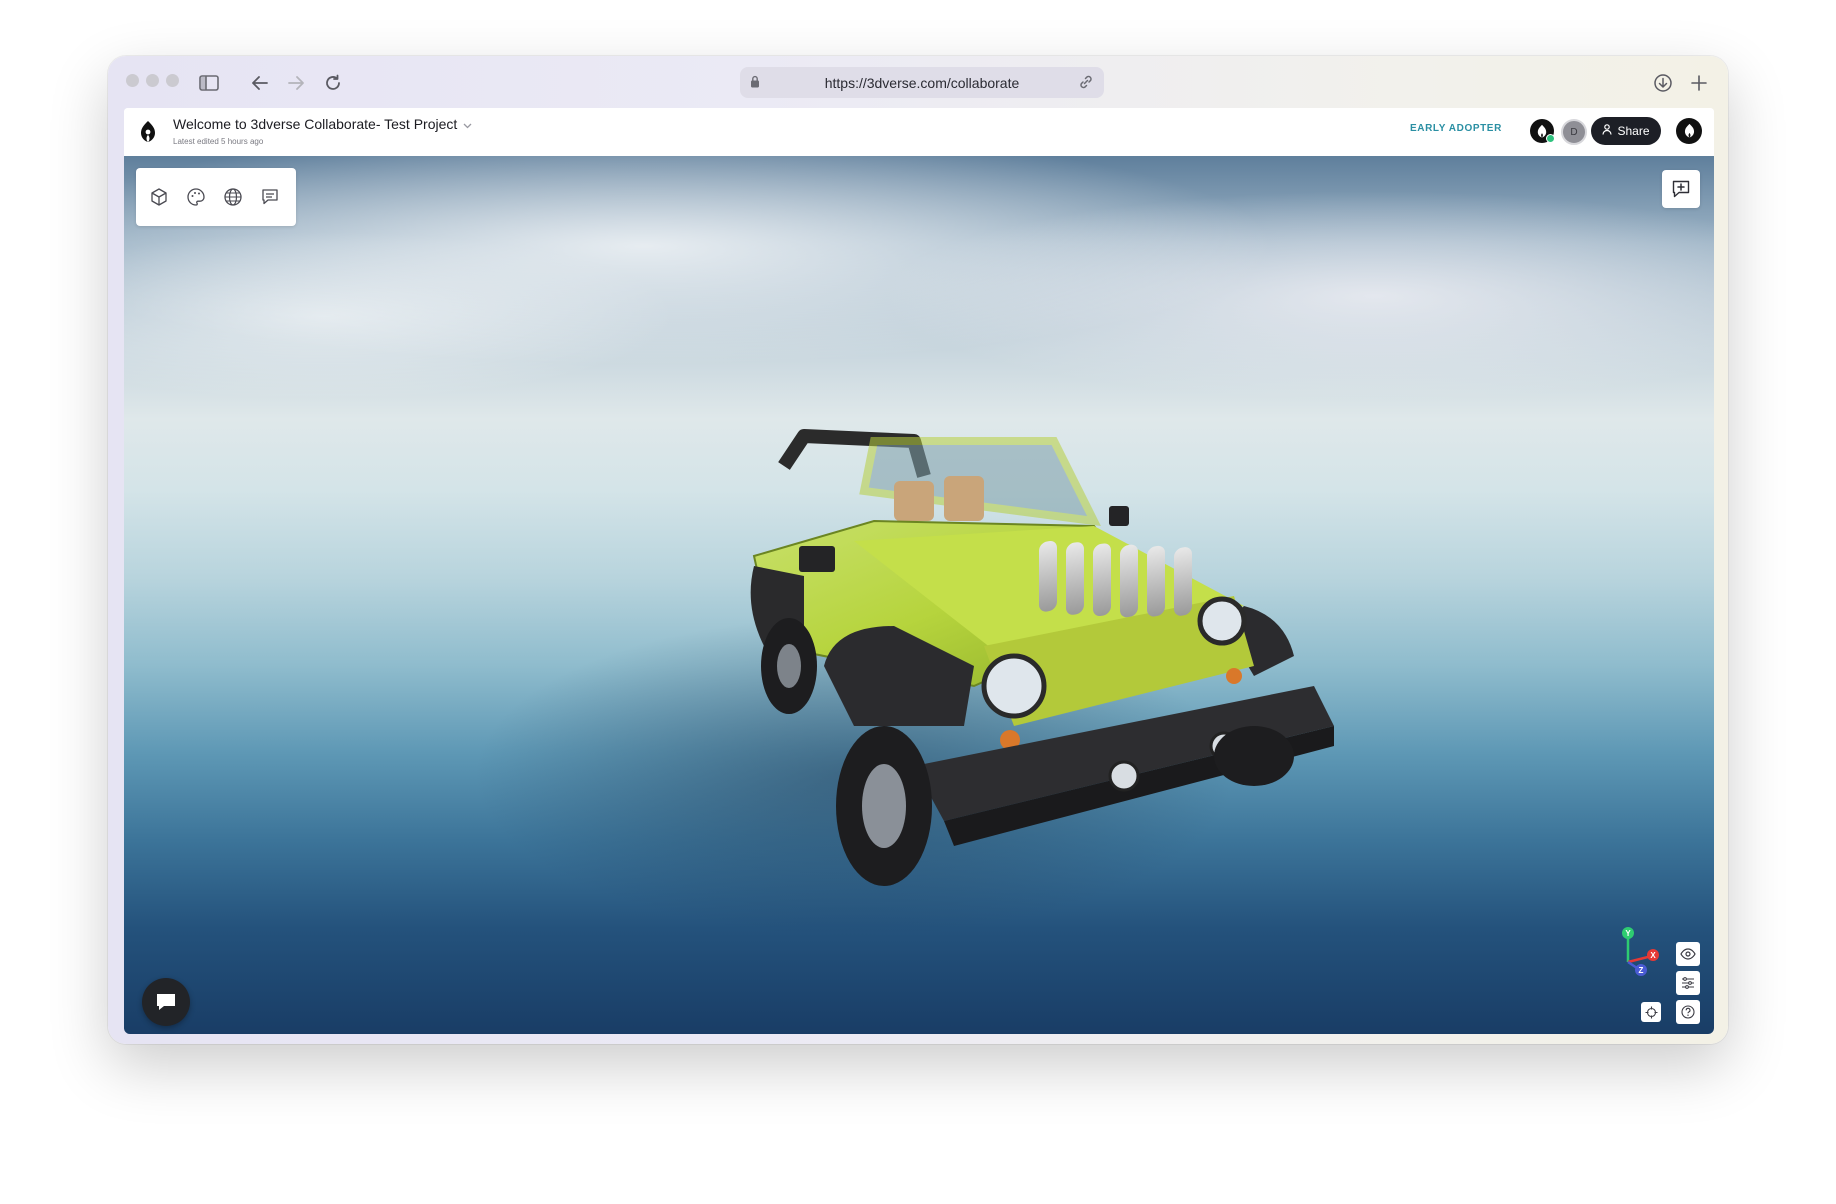 This screenshot has height=1204, width=1836. Describe the element at coordinates (1086, 84) in the screenshot. I see `link-icon` at that location.